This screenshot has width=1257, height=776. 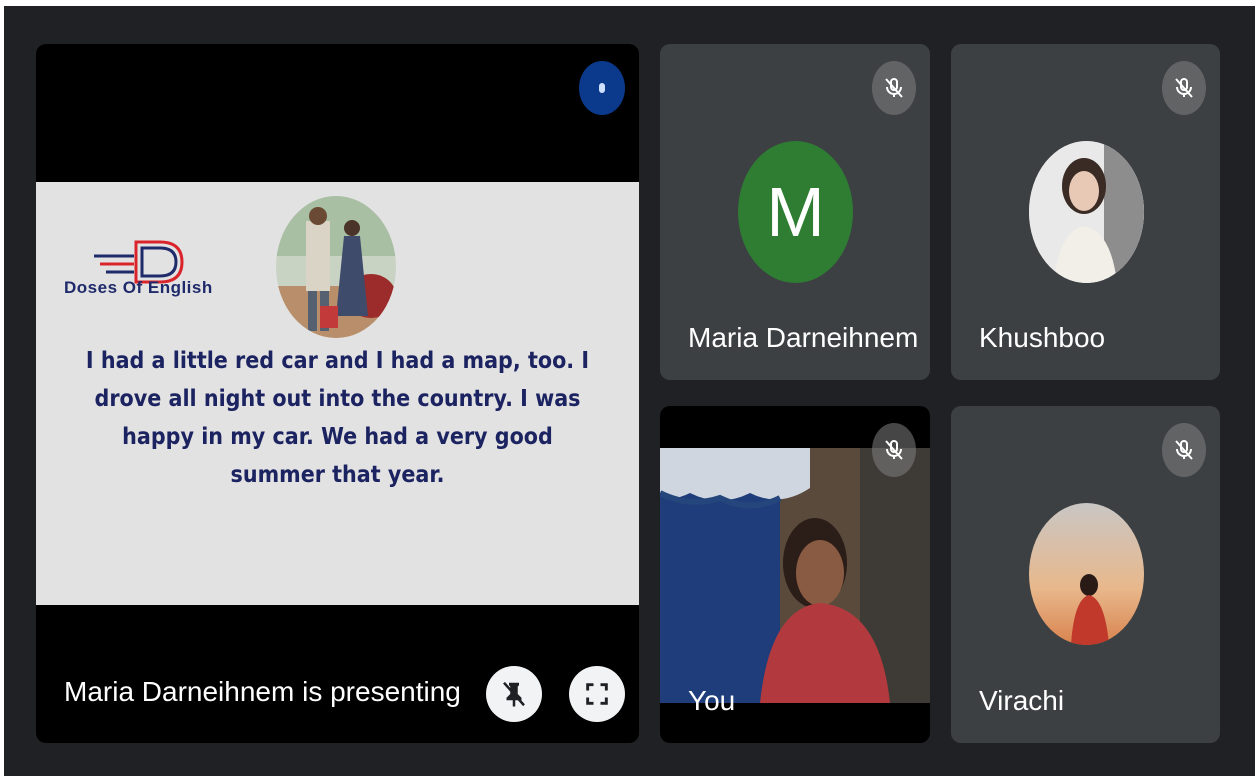 I want to click on fullscreen-icon, so click(x=597, y=694).